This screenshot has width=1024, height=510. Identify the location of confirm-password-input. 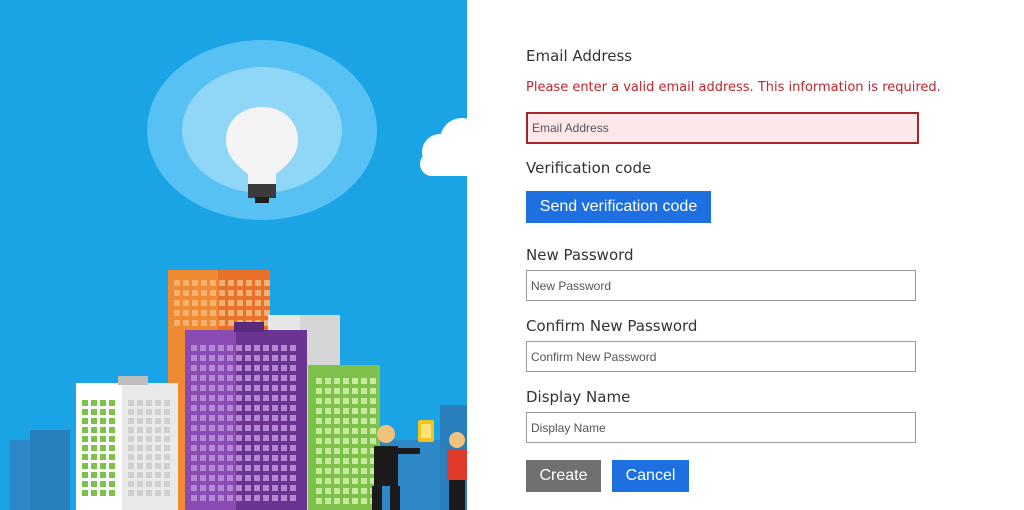
(721, 356).